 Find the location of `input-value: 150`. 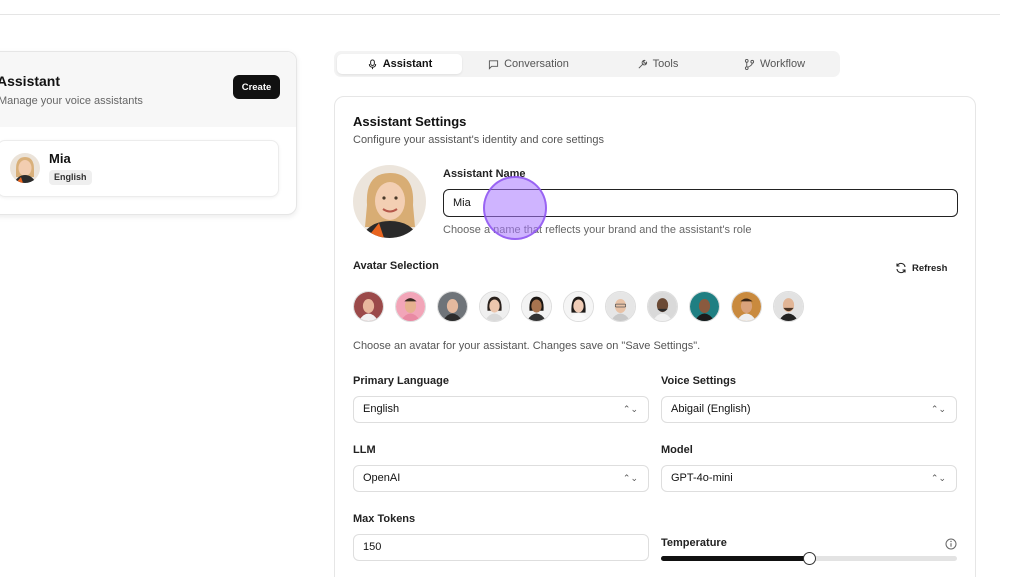

input-value: 150 is located at coordinates (372, 547).